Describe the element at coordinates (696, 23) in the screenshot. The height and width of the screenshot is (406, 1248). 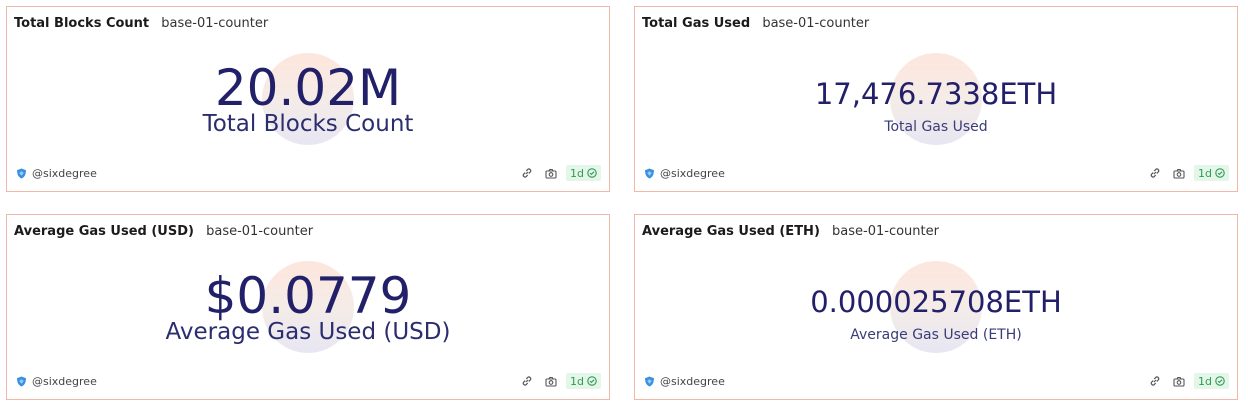
I see `card-title: Total Gas Used` at that location.